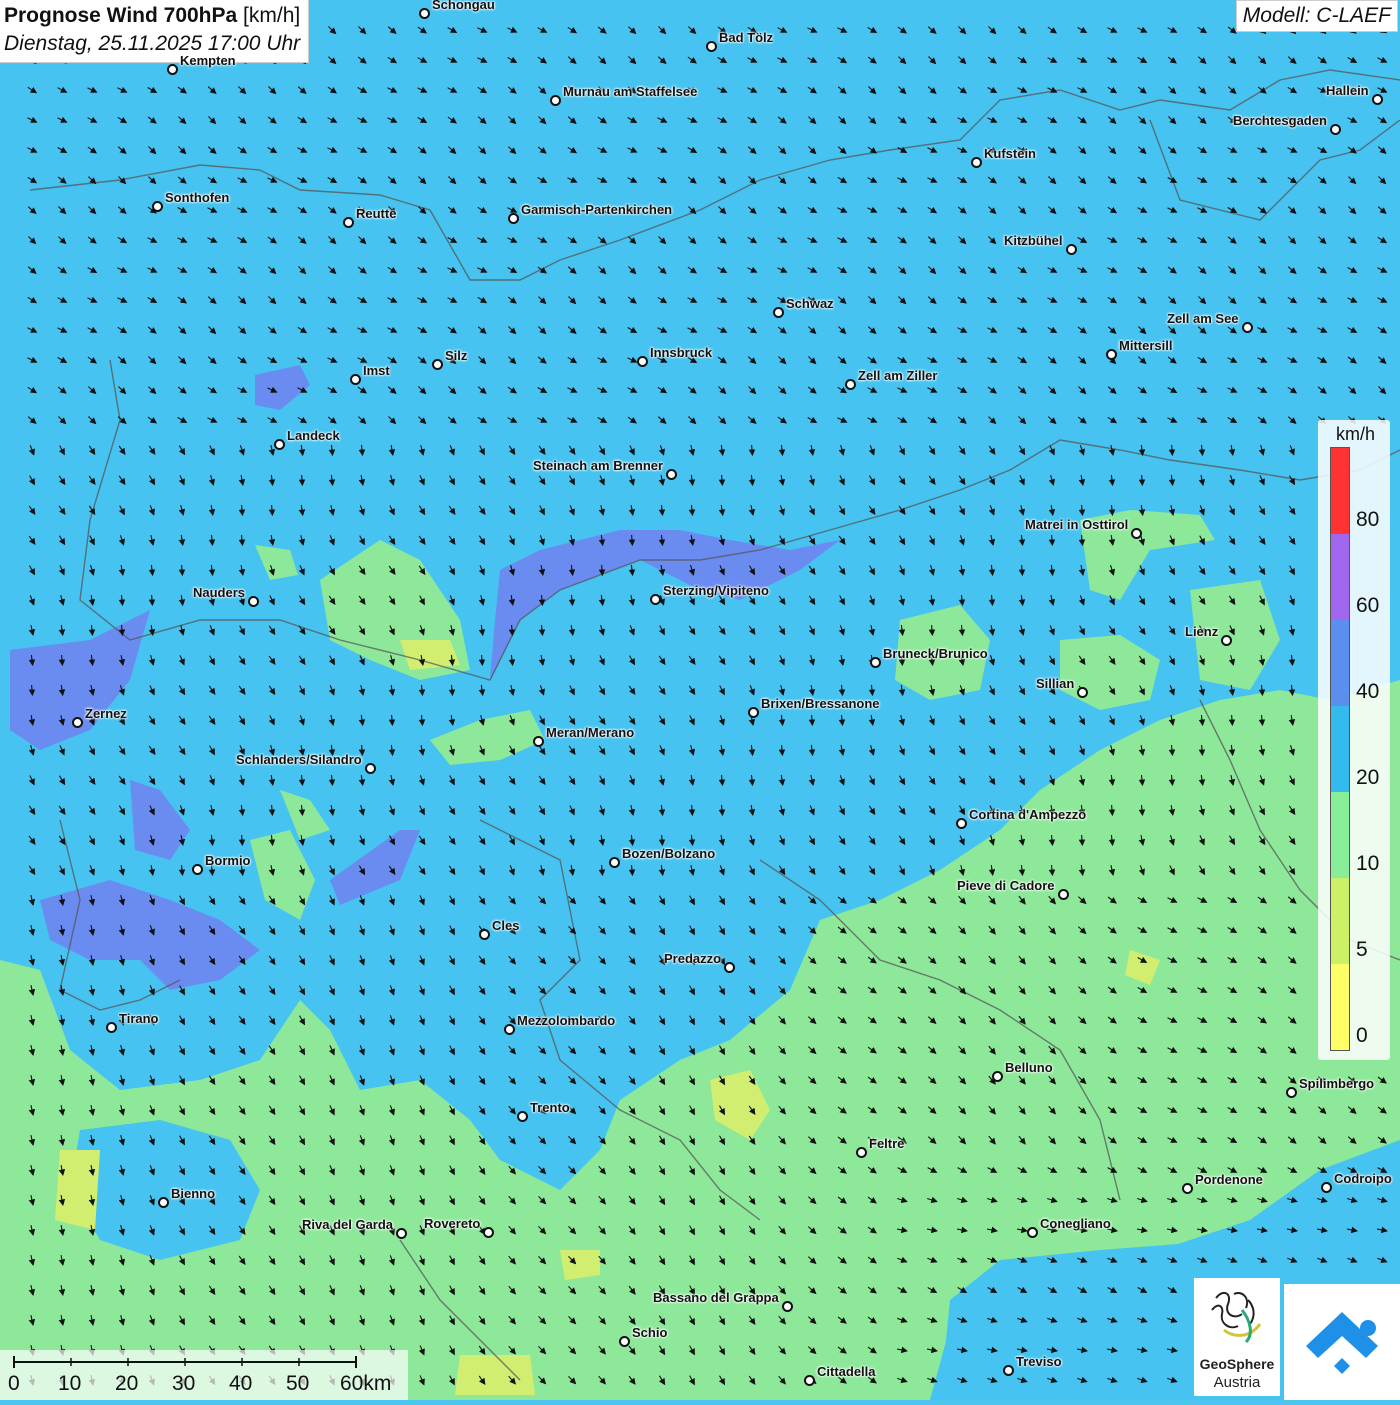 This screenshot has width=1400, height=1405. What do you see at coordinates (1377, 99) in the screenshot?
I see `city-marker-hallein` at bounding box center [1377, 99].